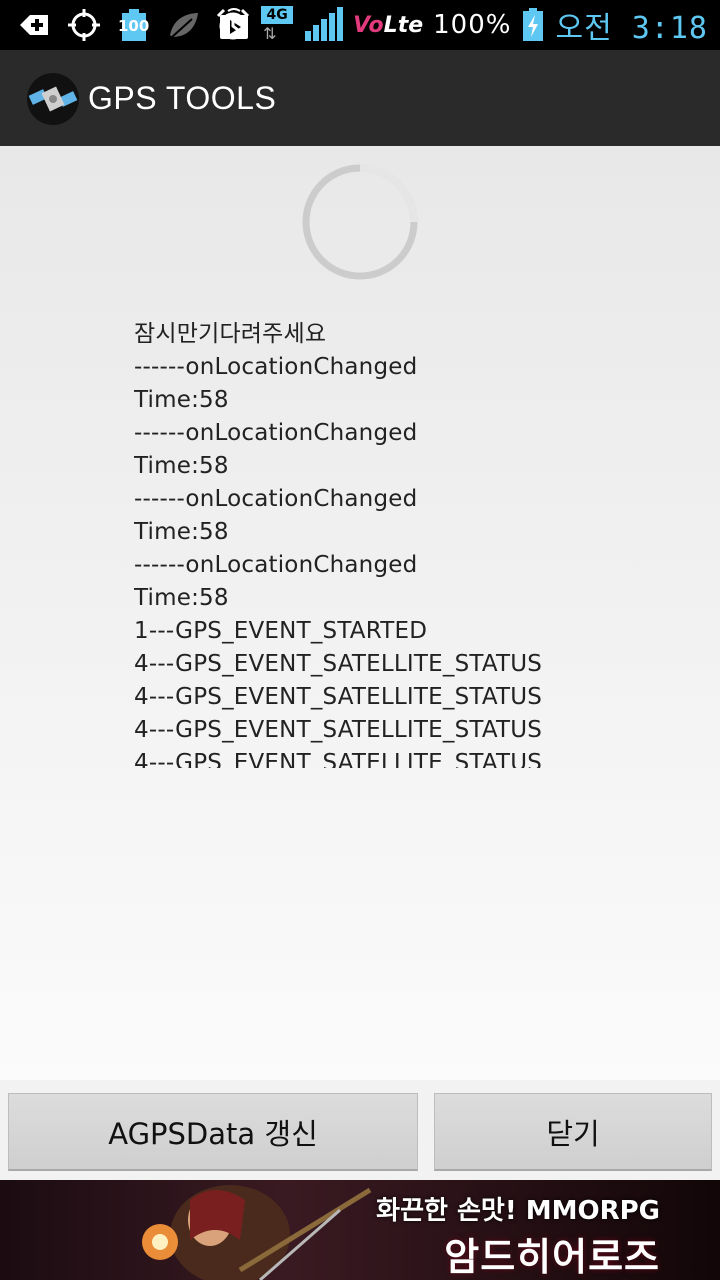 The height and width of the screenshot is (1280, 720). Describe the element at coordinates (34, 25) in the screenshot. I see `add-icon` at that location.